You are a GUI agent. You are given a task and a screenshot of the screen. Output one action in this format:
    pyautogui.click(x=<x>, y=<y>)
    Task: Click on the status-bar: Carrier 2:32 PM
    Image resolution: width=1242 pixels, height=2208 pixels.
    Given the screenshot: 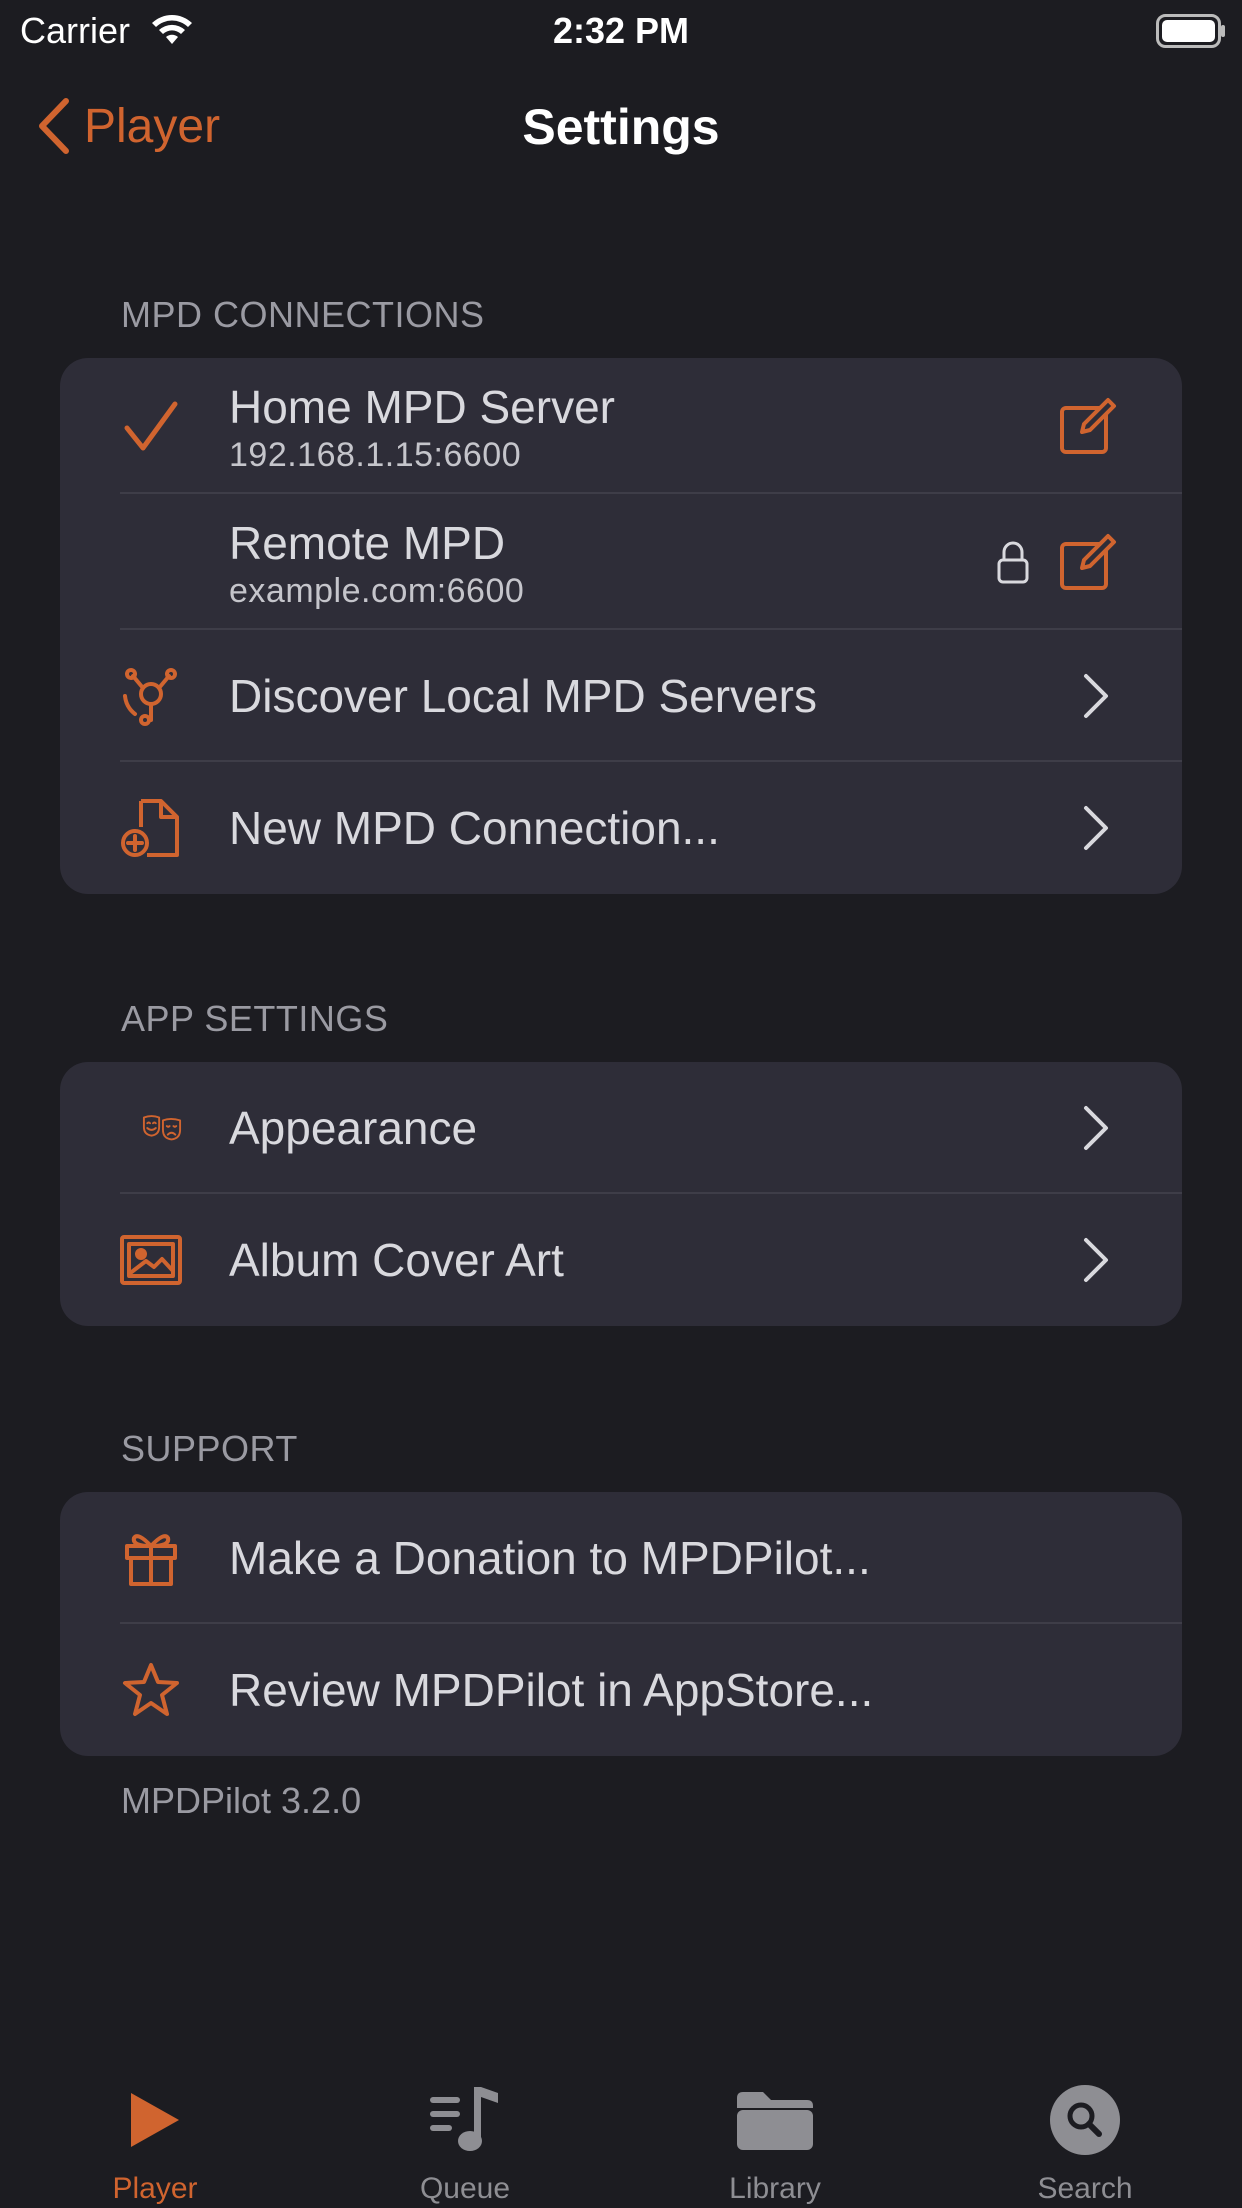 What is the action you would take?
    pyautogui.click(x=621, y=31)
    